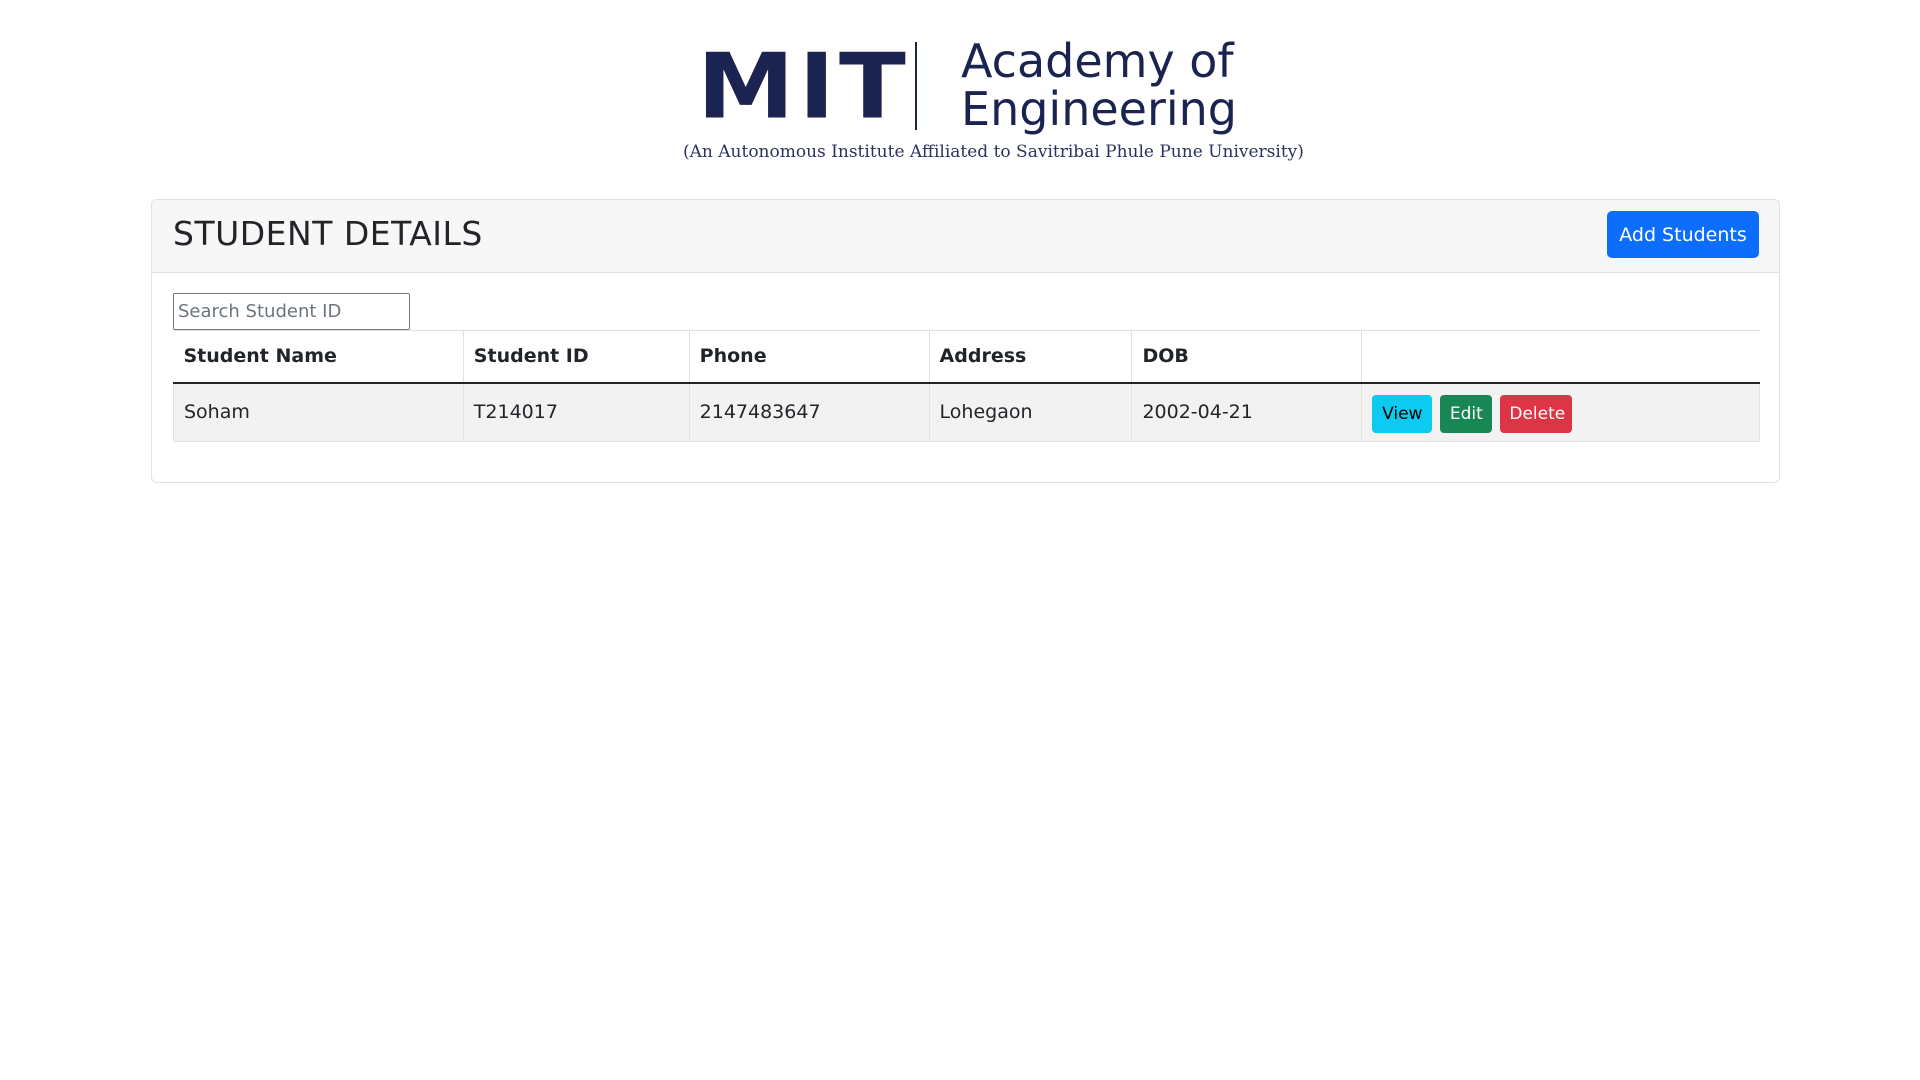 Image resolution: width=1920 pixels, height=1080 pixels. What do you see at coordinates (809, 357) in the screenshot?
I see `header-phone: Phone` at bounding box center [809, 357].